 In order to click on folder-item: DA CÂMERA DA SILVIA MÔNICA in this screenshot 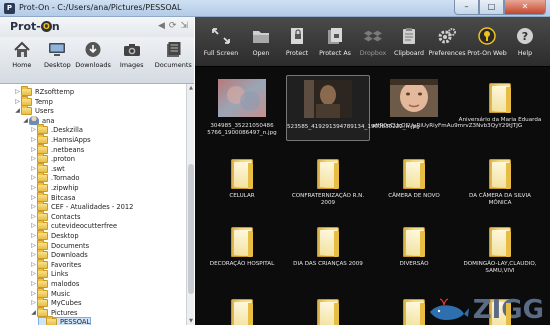, I will do `click(500, 183)`.